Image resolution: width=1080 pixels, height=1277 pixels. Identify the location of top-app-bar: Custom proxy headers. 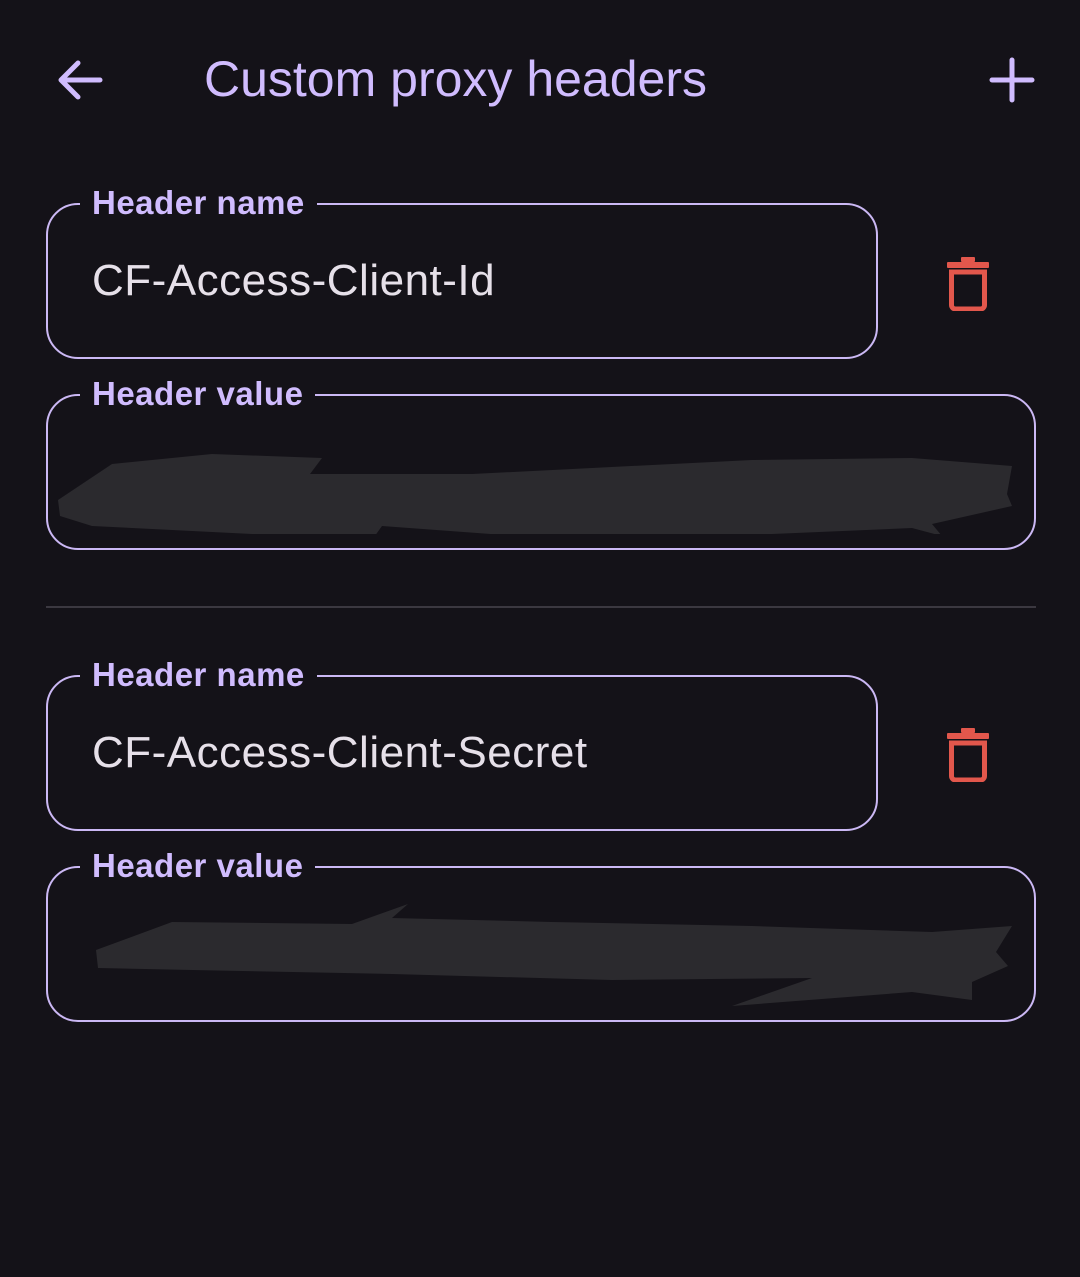
(540, 80).